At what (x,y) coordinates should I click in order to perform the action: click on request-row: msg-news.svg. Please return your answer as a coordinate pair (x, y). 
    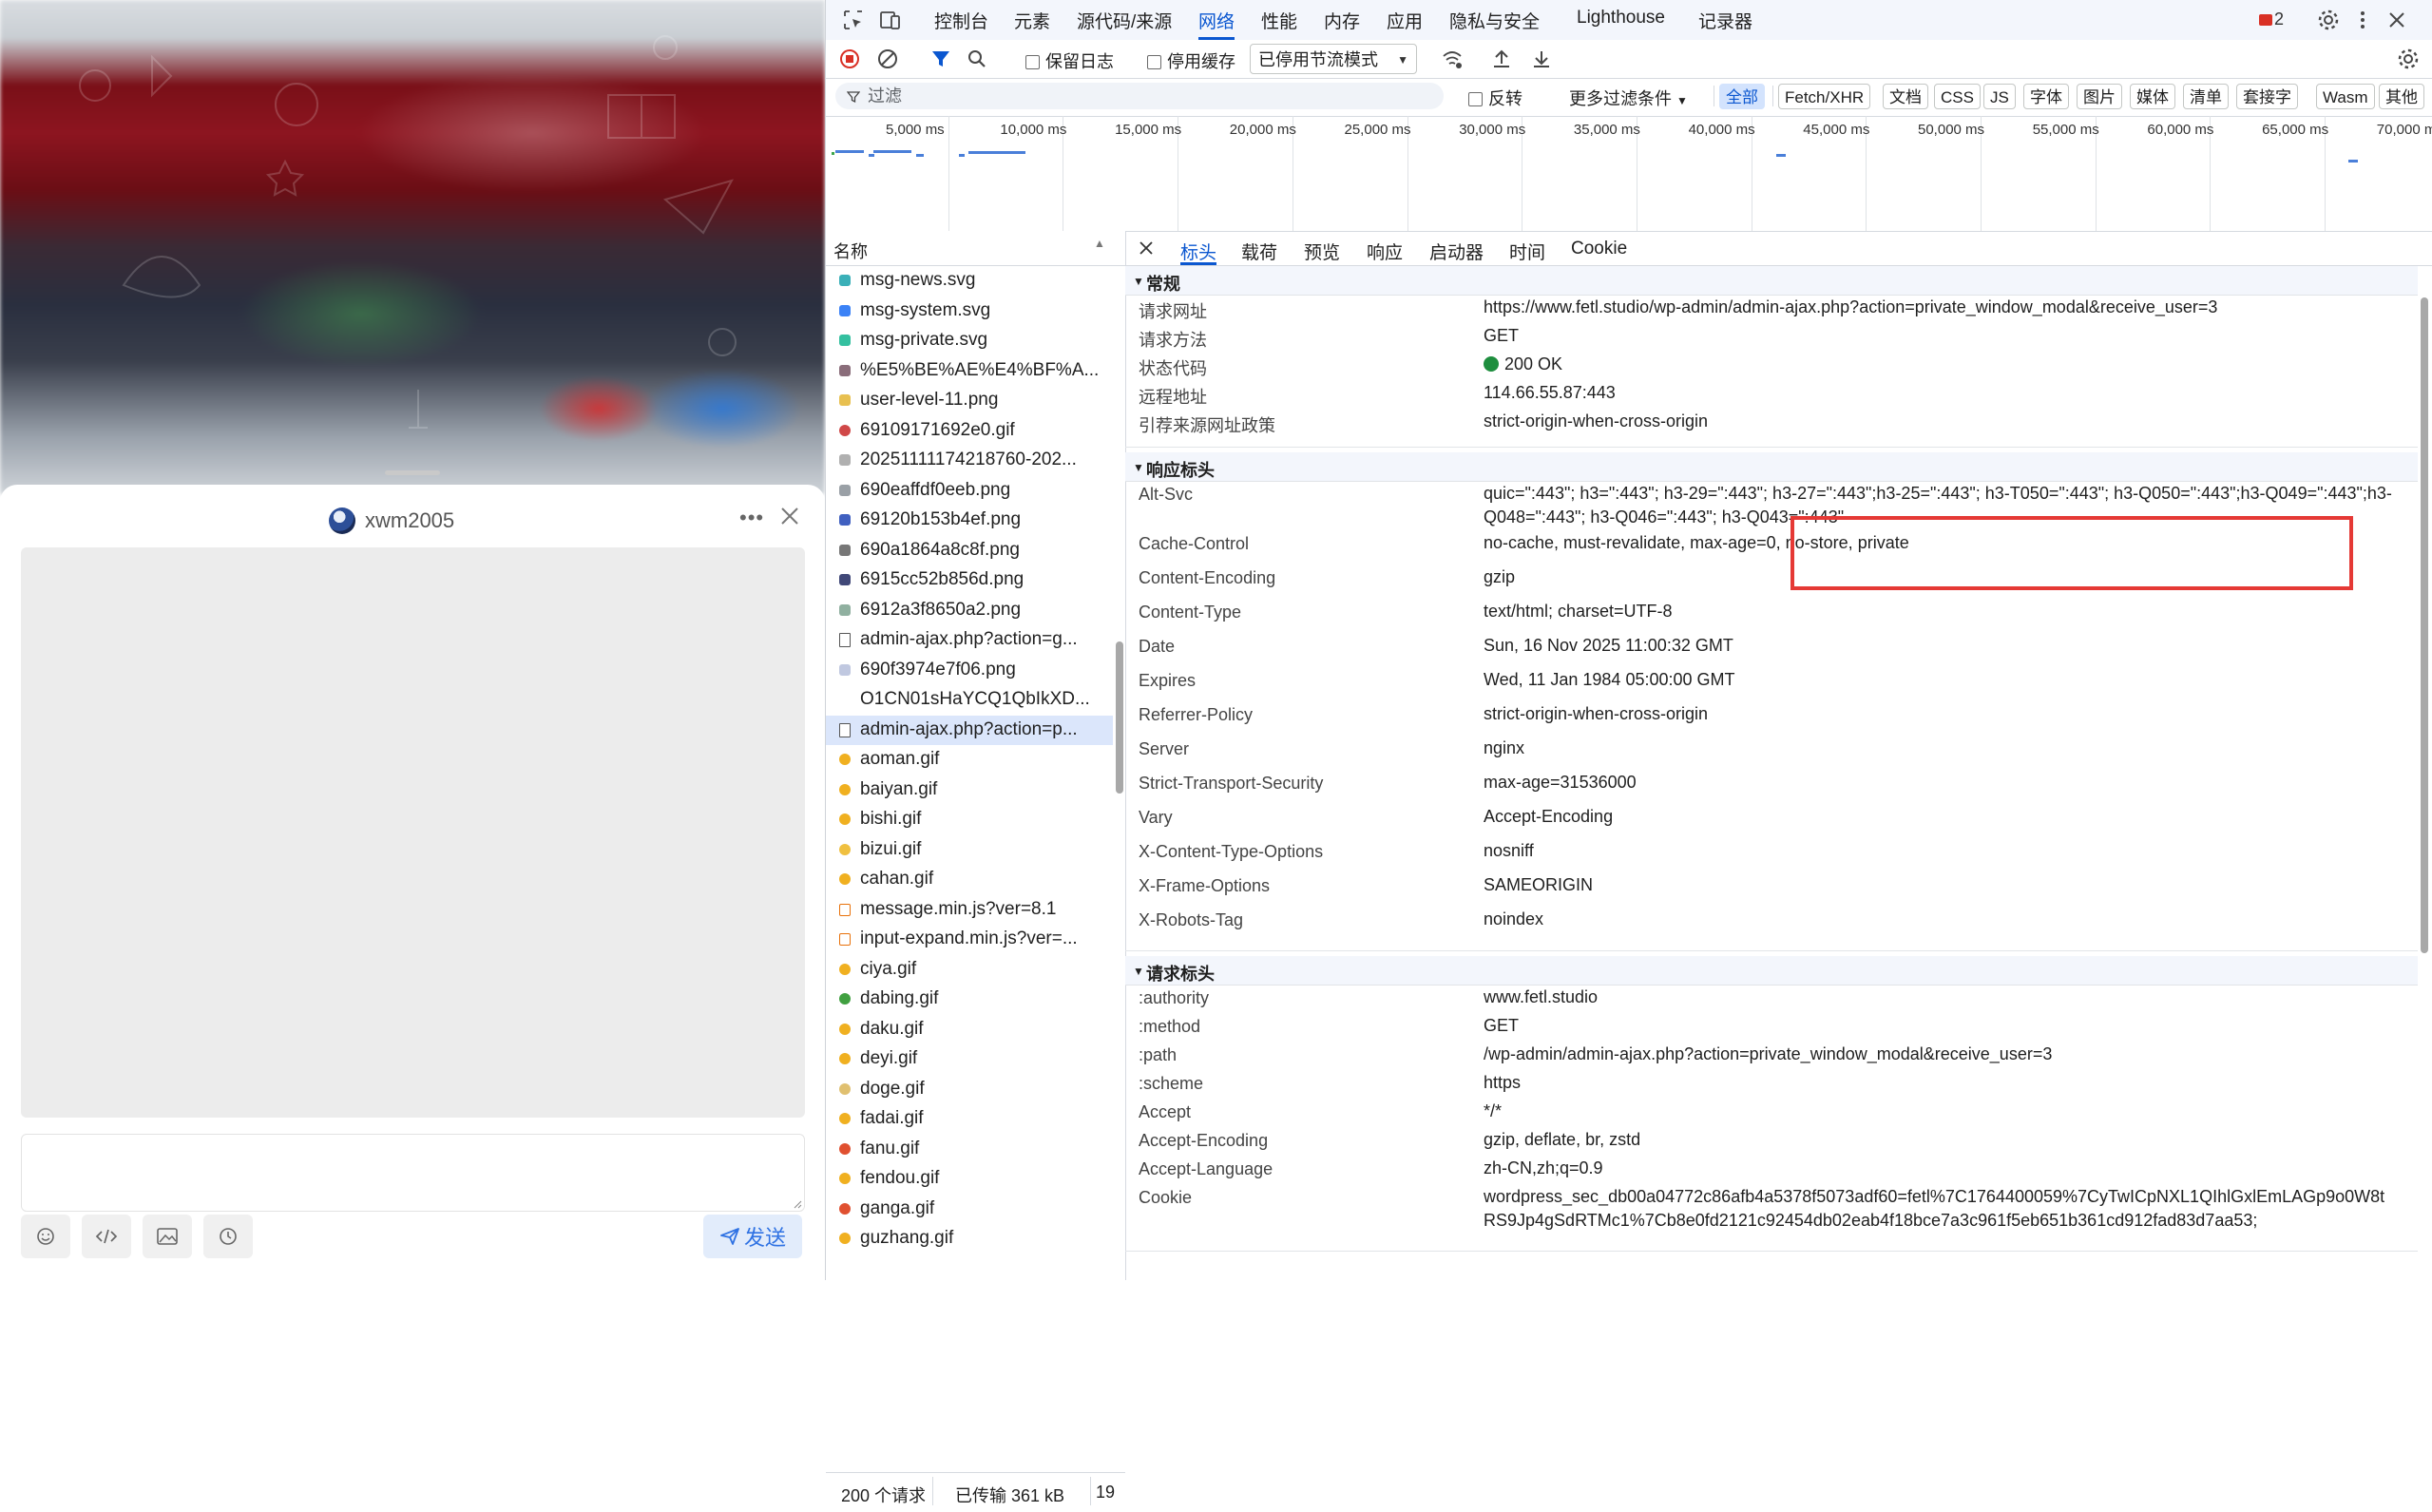
    Looking at the image, I should click on (969, 281).